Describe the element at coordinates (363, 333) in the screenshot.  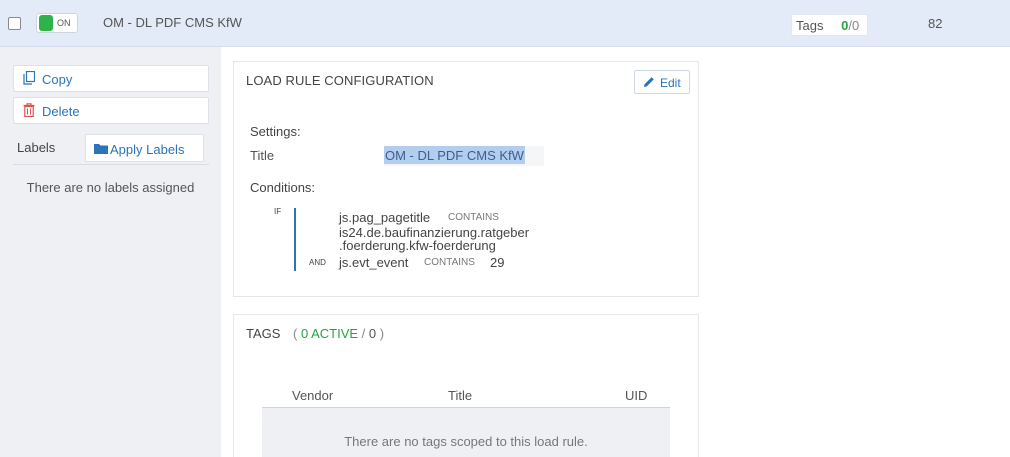
I see `tags-slash: /` at that location.